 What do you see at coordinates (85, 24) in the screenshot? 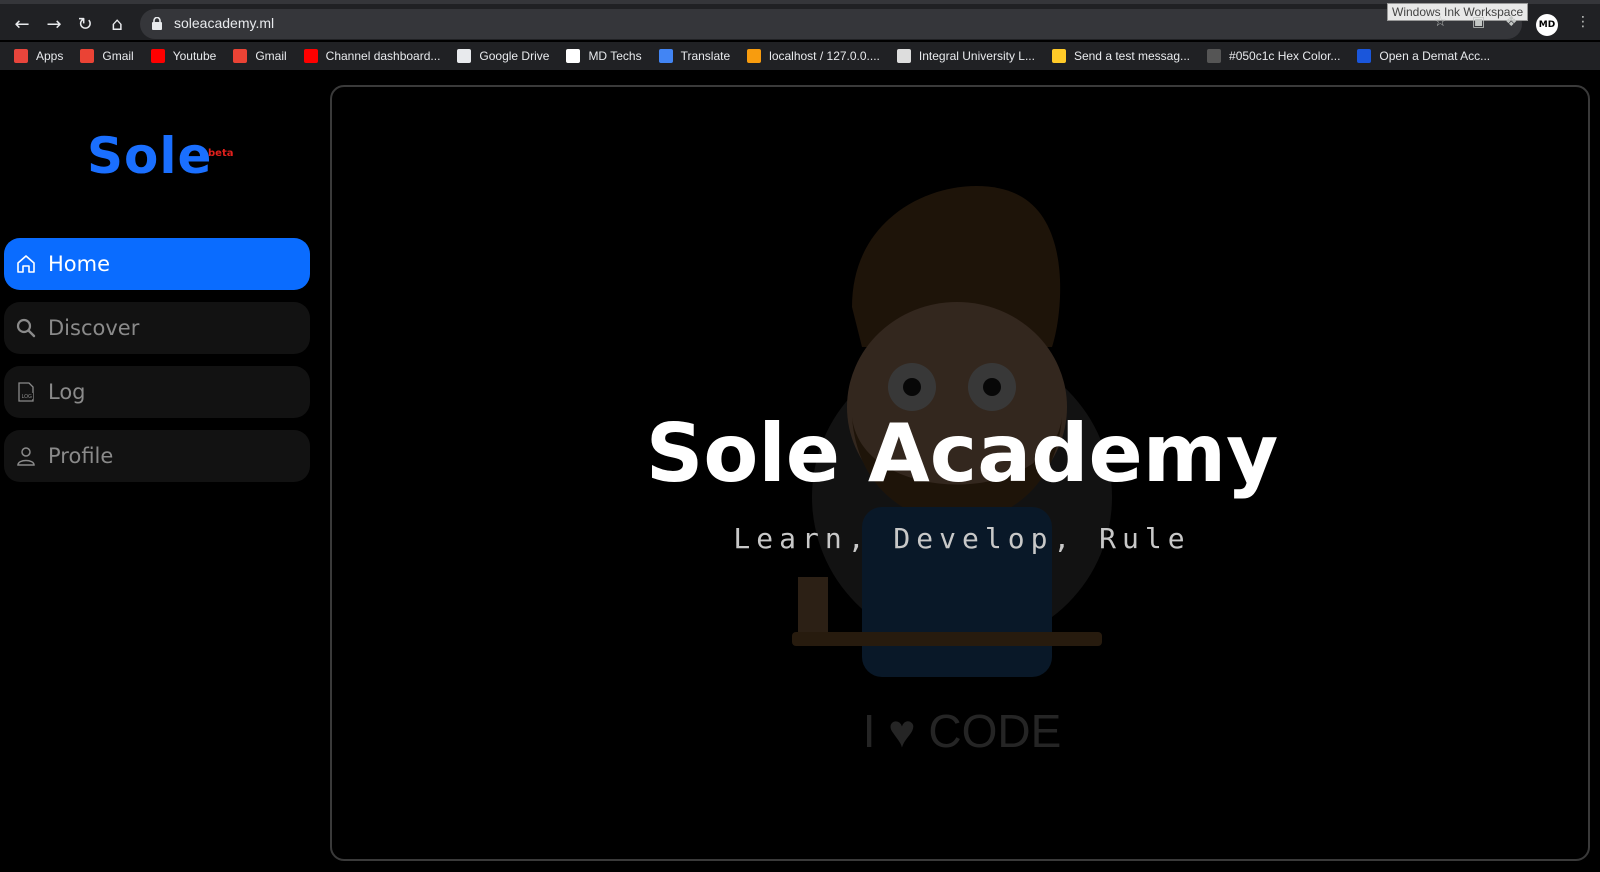
I see `reload-icon: ↻` at bounding box center [85, 24].